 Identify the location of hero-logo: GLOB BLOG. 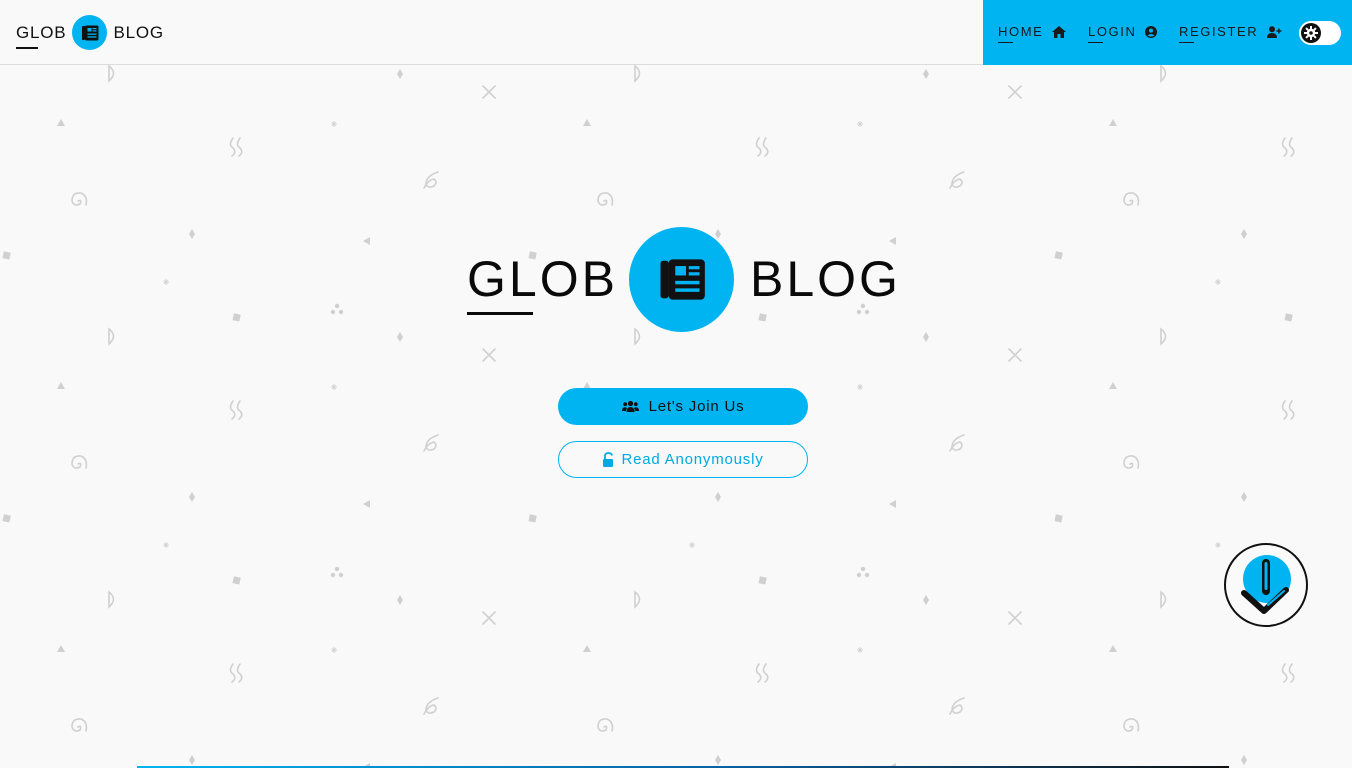
(682, 279).